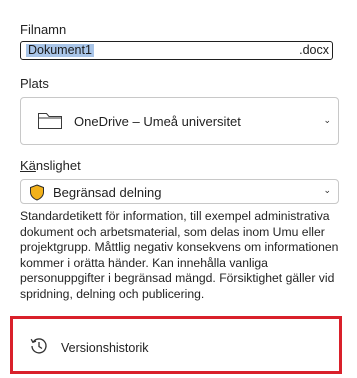 The image size is (357, 378). What do you see at coordinates (107, 192) in the screenshot?
I see `sensitivity-value: Begränsad delning` at bounding box center [107, 192].